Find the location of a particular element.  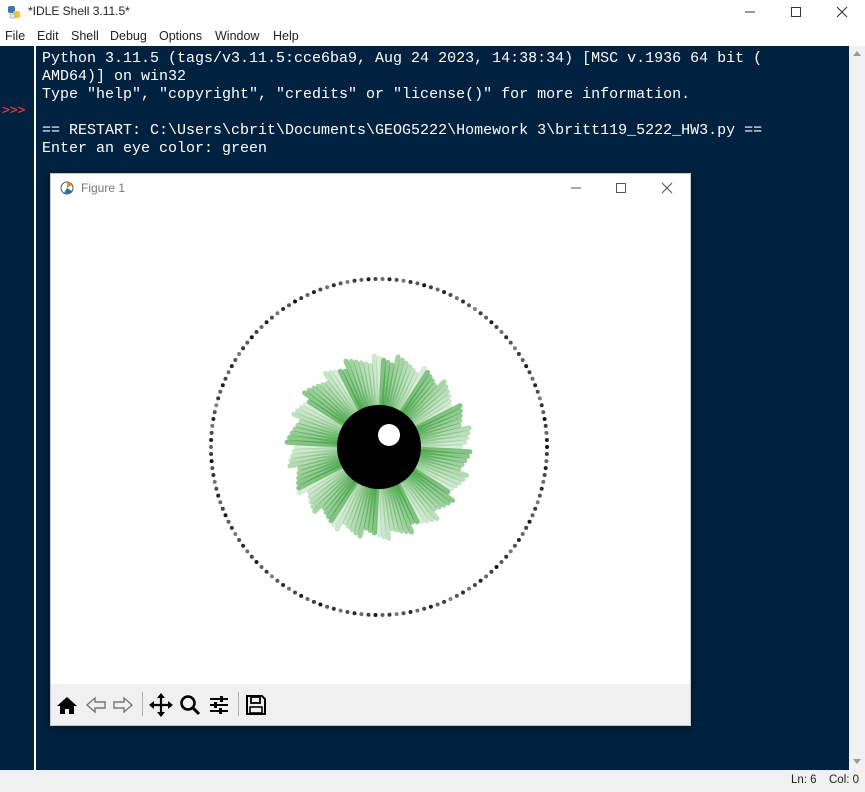

status-bar: Ln: 6 Col: 0 is located at coordinates (432, 781).